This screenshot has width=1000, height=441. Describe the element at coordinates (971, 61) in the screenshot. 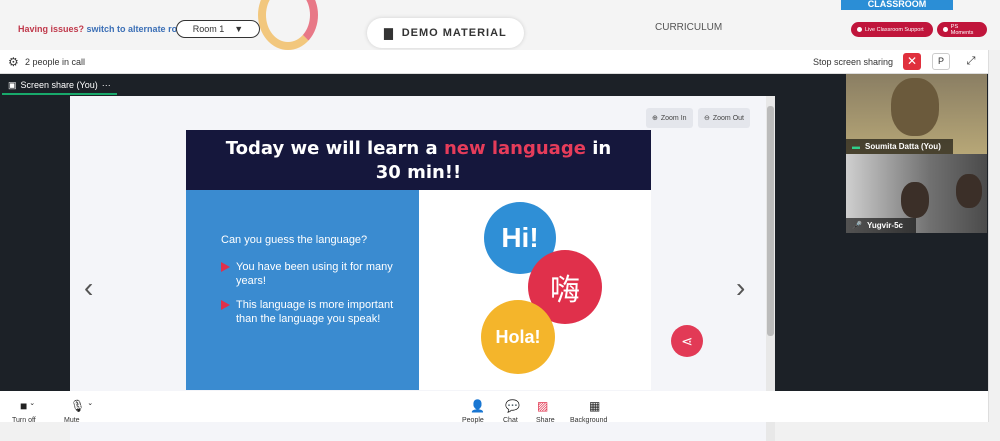

I see `expand-icon: ⤢` at that location.